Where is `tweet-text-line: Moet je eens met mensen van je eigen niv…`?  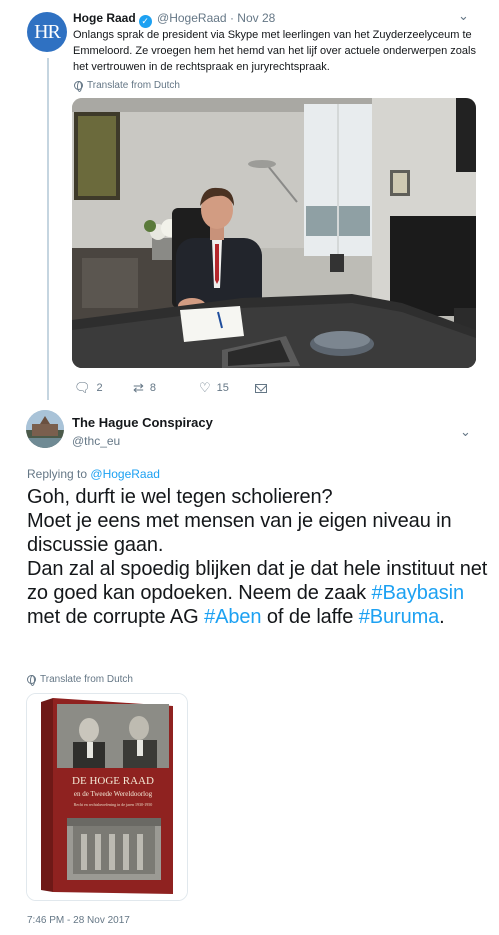
tweet-text-line: Moet je eens met mensen van je eigen niv… is located at coordinates (239, 533).